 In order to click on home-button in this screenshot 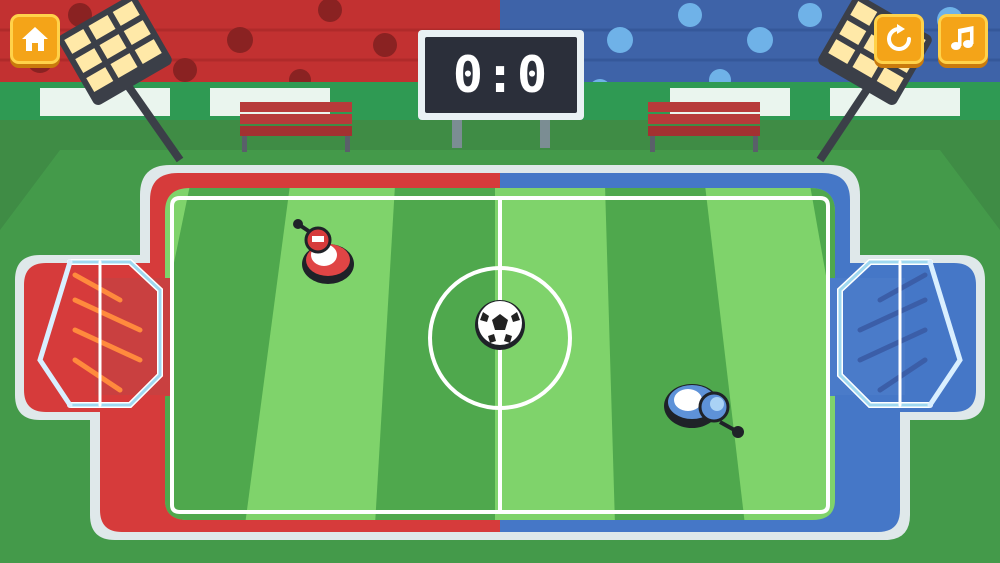, I will do `click(35, 39)`.